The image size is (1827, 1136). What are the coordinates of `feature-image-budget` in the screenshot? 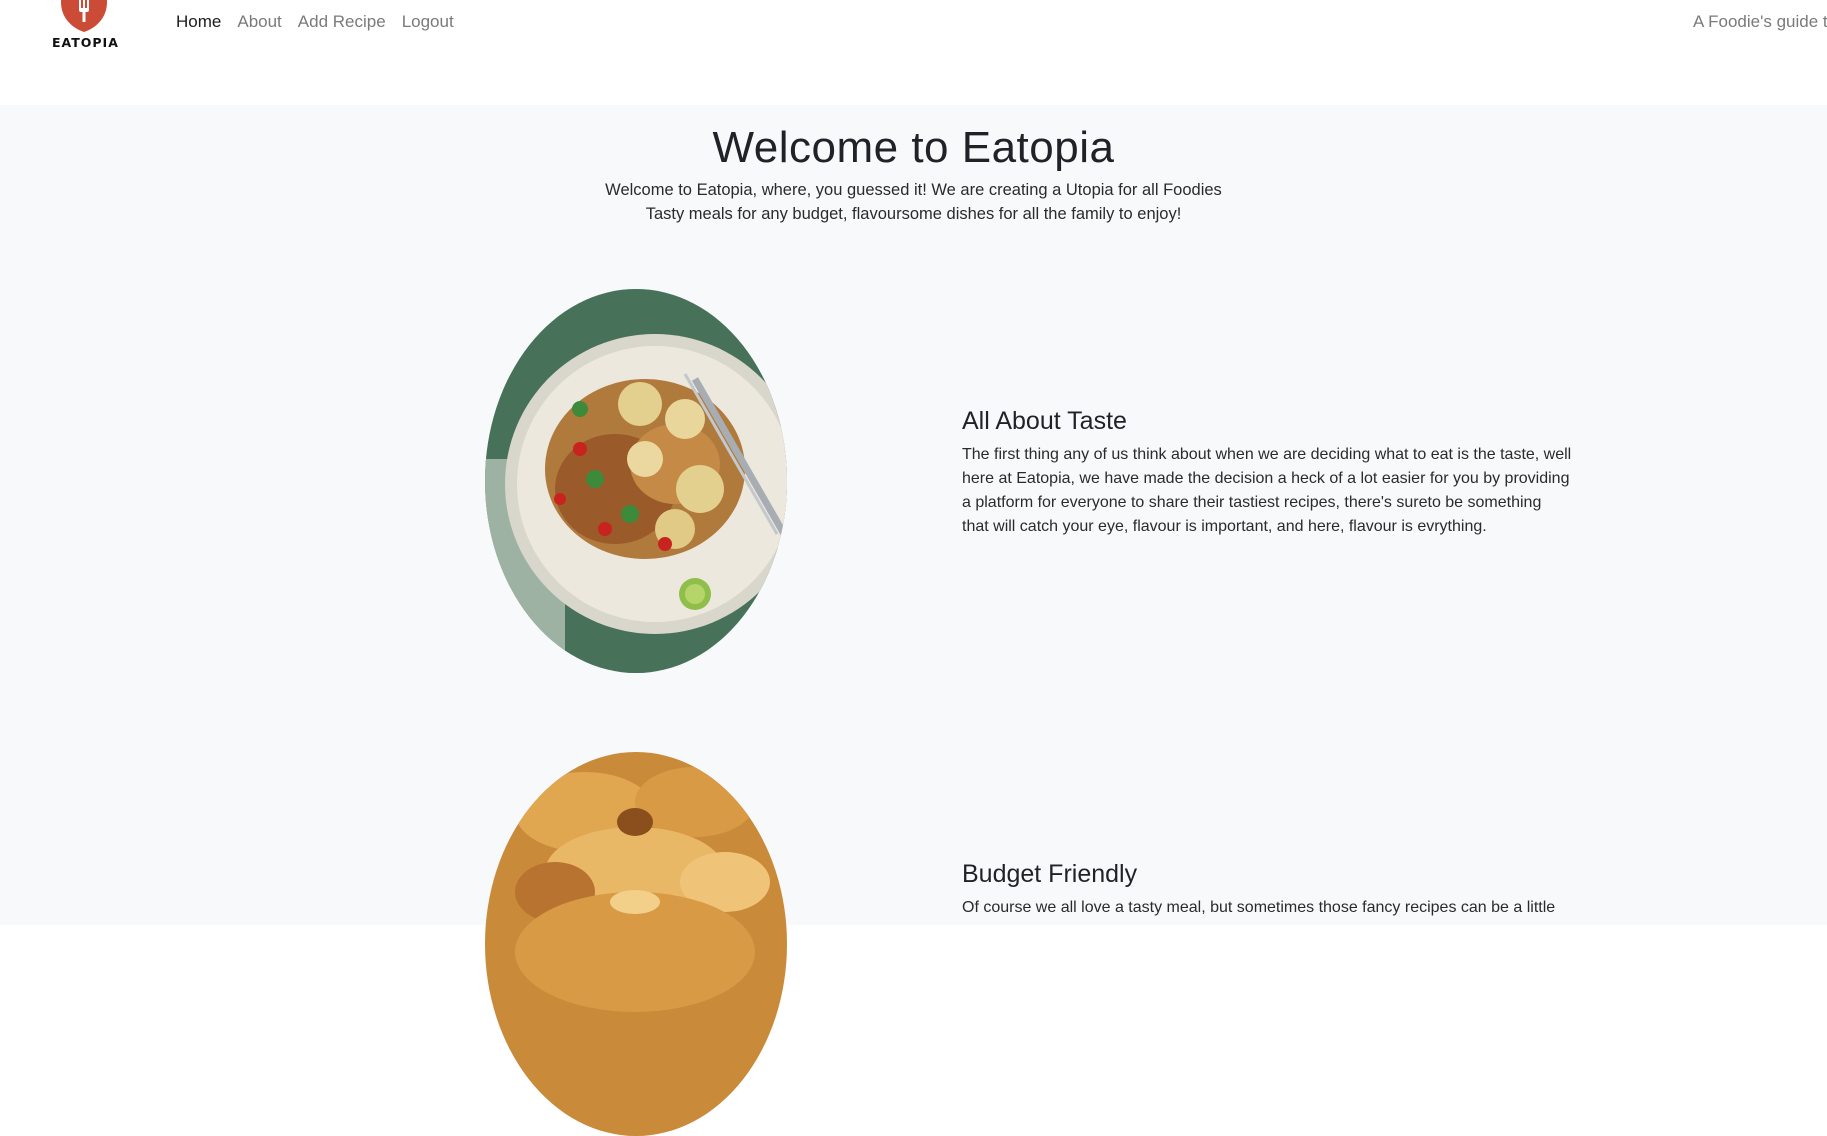 It's located at (636, 944).